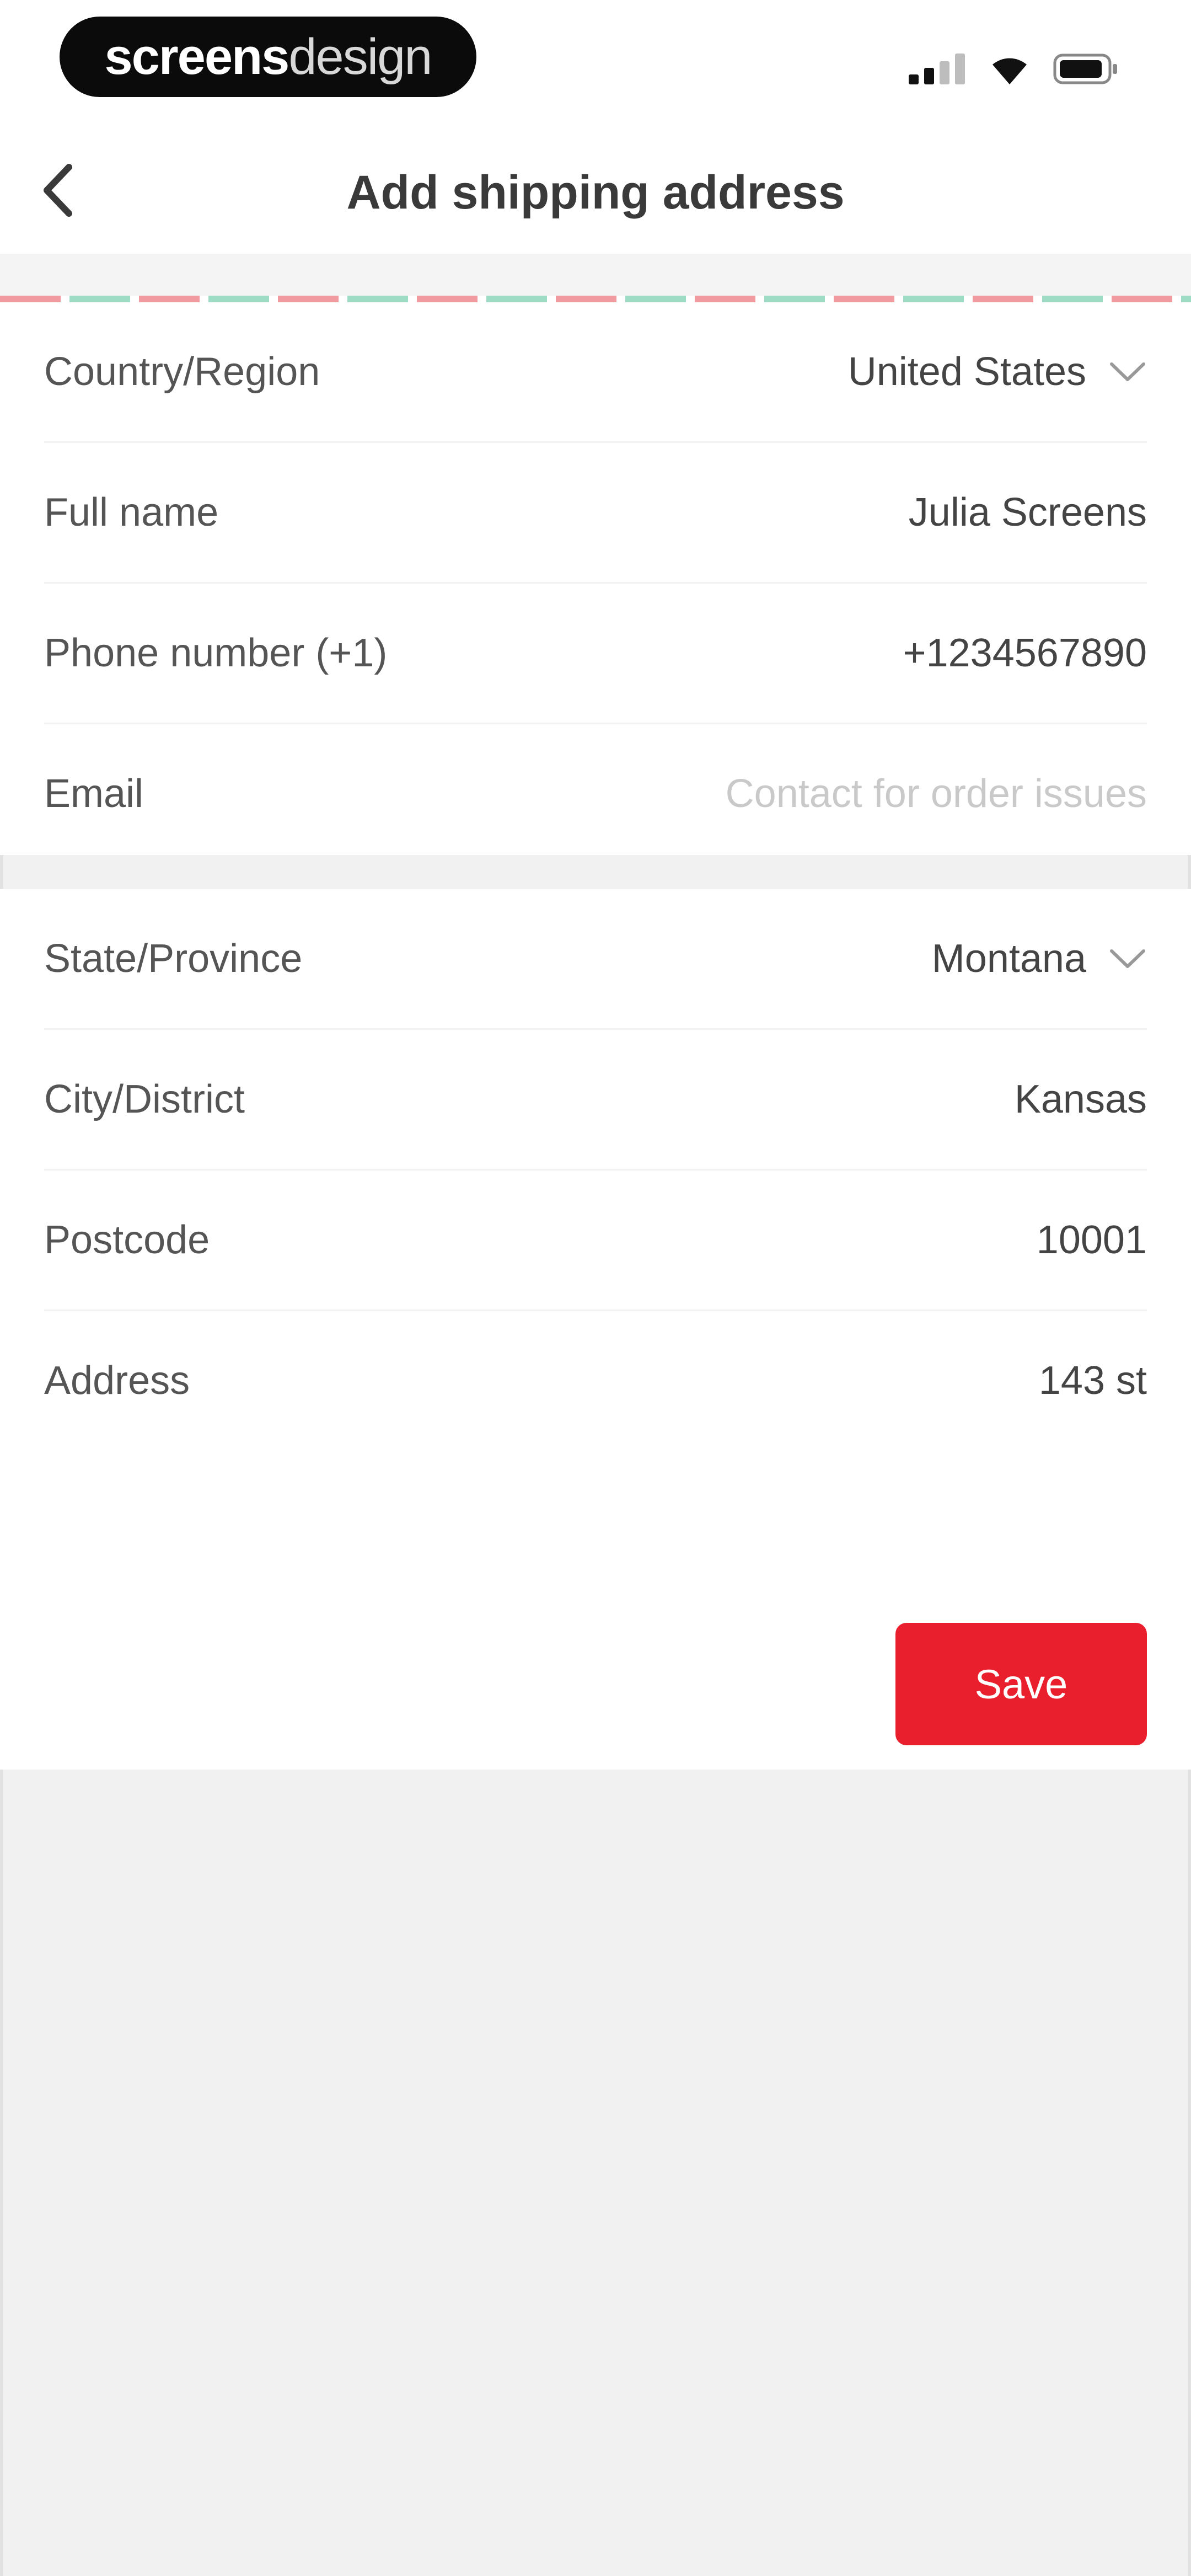 The width and height of the screenshot is (1191, 2576). I want to click on brand-logo-light: design, so click(360, 56).